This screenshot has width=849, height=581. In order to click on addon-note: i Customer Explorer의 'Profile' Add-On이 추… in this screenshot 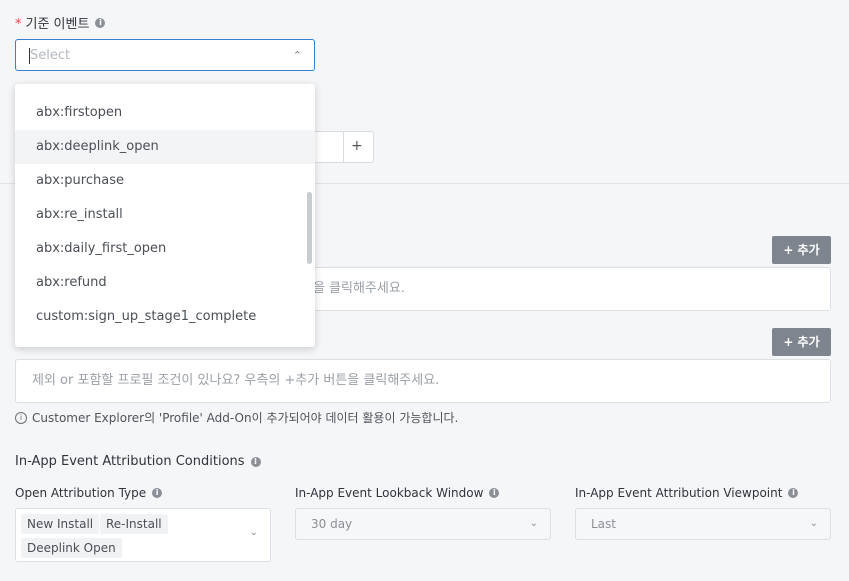, I will do `click(236, 417)`.